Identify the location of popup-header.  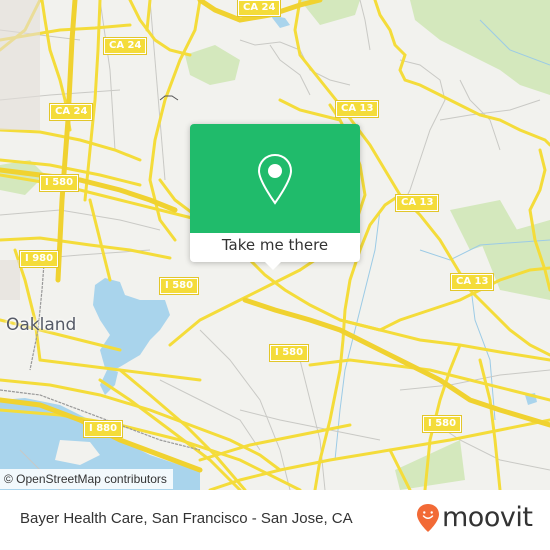
(275, 178).